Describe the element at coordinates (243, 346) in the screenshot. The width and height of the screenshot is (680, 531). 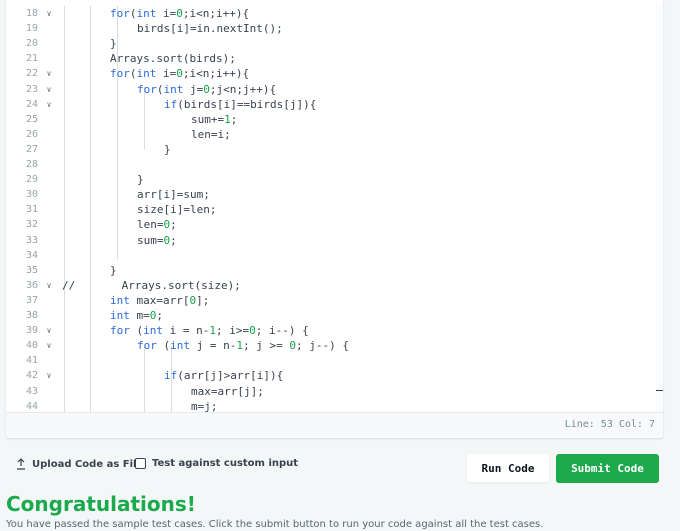
I see `code-text: for (int j = n-1; j >= 0; j--) {` at that location.